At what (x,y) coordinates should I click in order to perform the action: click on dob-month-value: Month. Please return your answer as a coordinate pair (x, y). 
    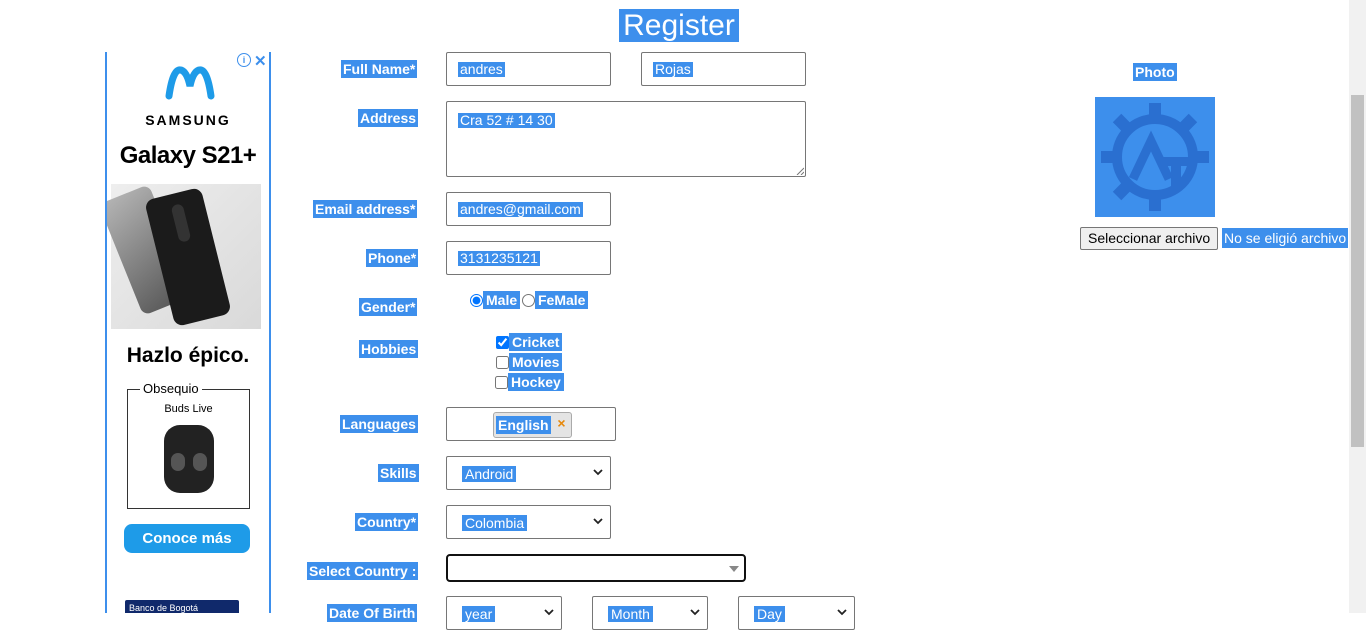
    Looking at the image, I should click on (630, 614).